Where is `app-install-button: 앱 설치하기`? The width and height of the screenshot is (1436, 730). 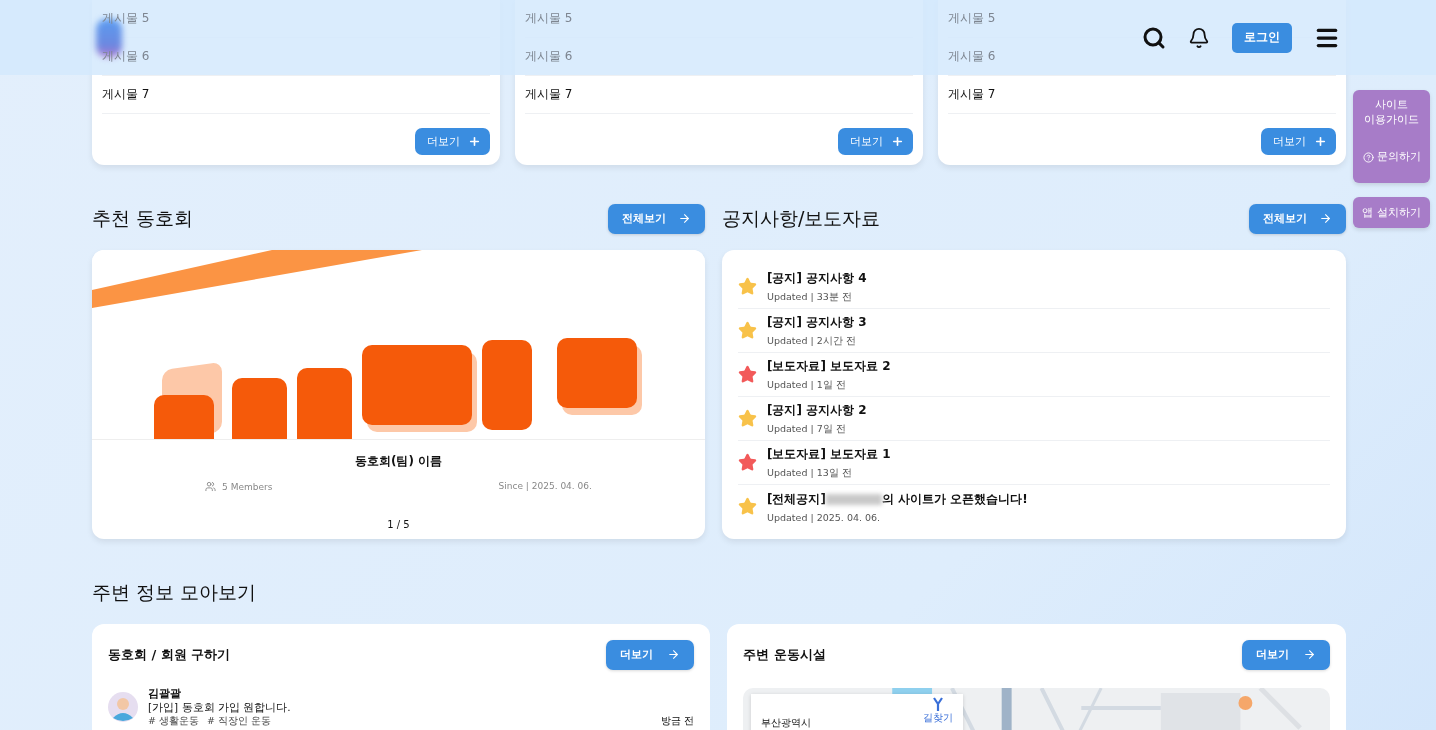
app-install-button: 앱 설치하기 is located at coordinates (1391, 212).